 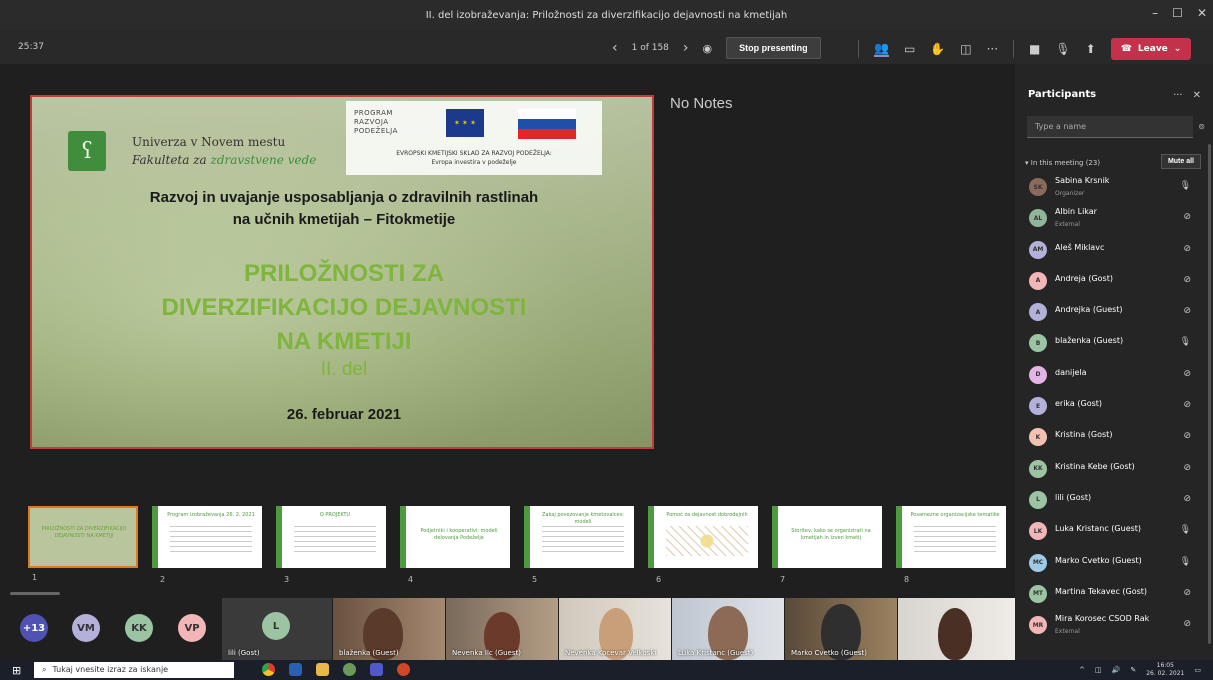 I want to click on word-icon, so click(x=295, y=669).